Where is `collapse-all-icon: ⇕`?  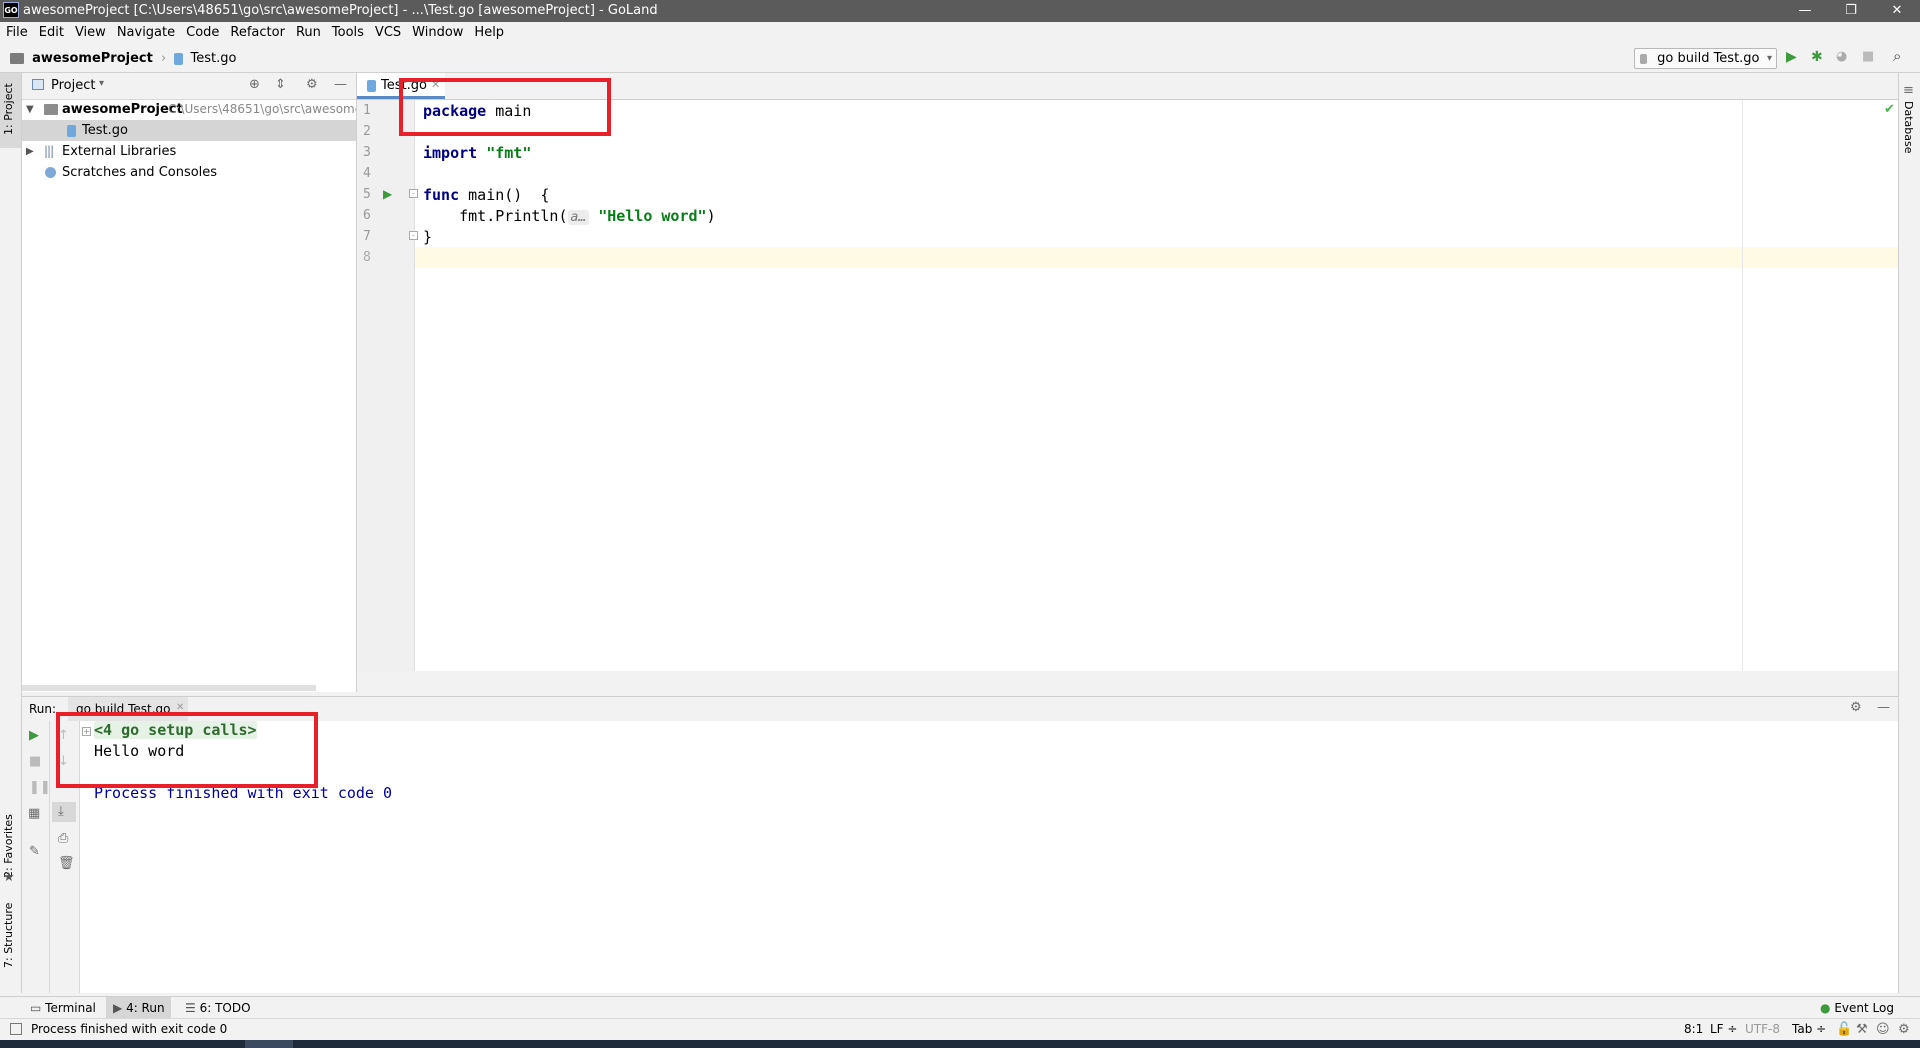 collapse-all-icon: ⇕ is located at coordinates (280, 84).